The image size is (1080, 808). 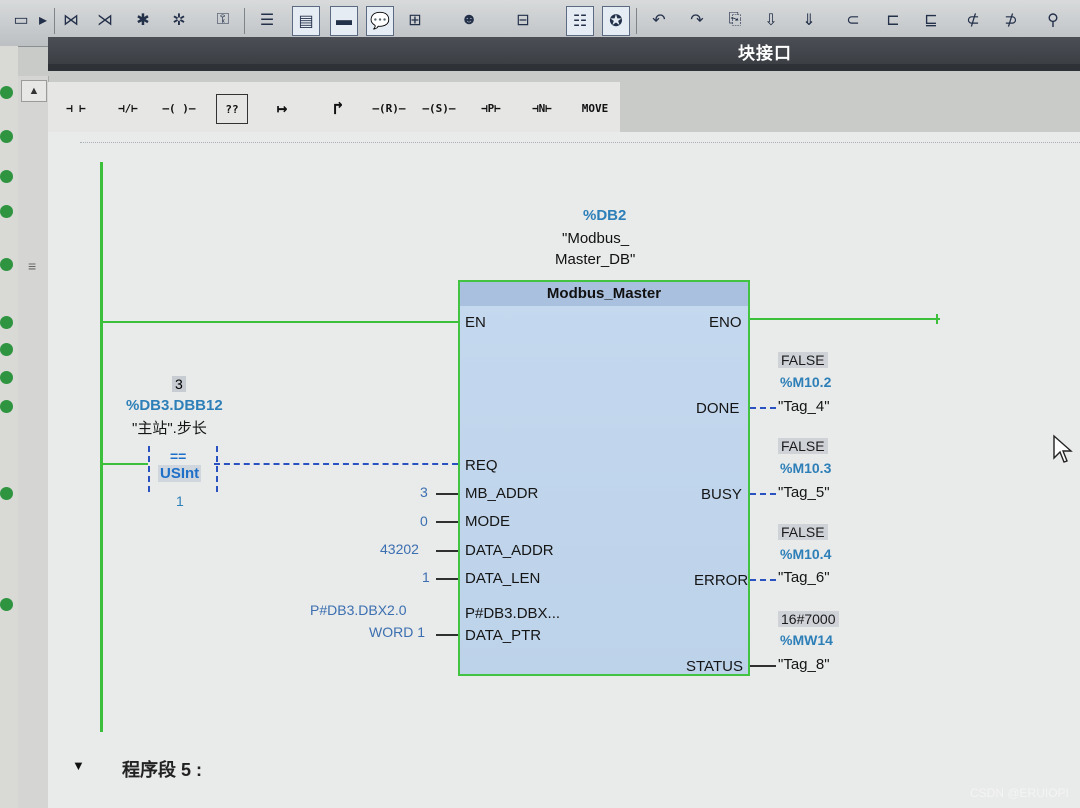 What do you see at coordinates (389, 108) in the screenshot?
I see `palette-reset-coil: –(R)–` at bounding box center [389, 108].